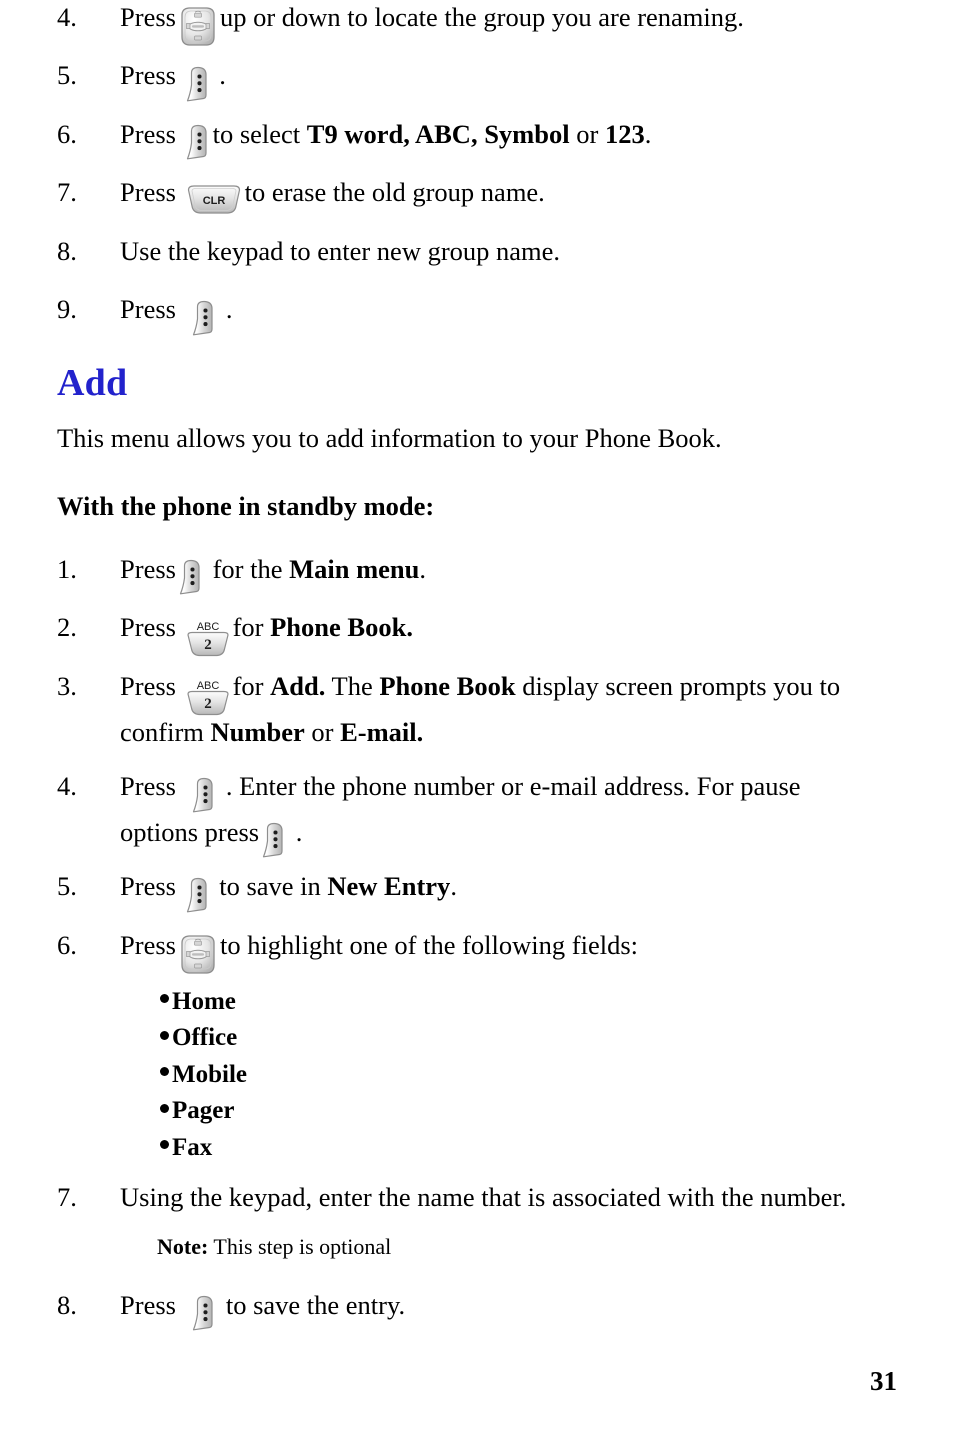  What do you see at coordinates (322, 731) in the screenshot?
I see `step-line2-b: or` at bounding box center [322, 731].